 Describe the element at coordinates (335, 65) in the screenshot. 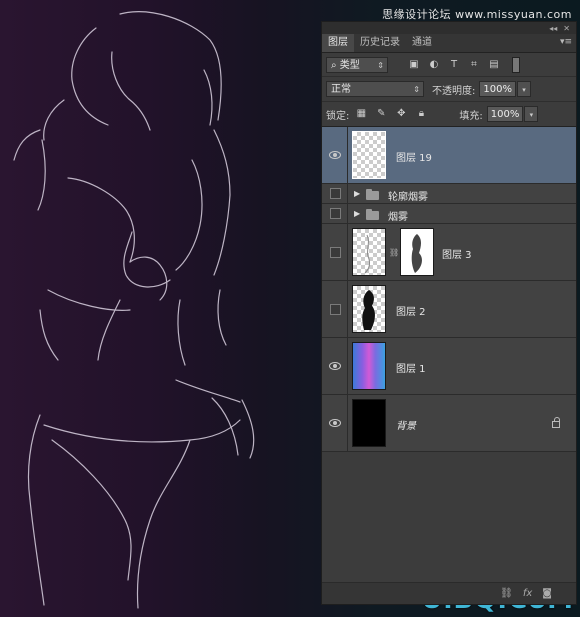

I see `search-icon: ⌕` at that location.